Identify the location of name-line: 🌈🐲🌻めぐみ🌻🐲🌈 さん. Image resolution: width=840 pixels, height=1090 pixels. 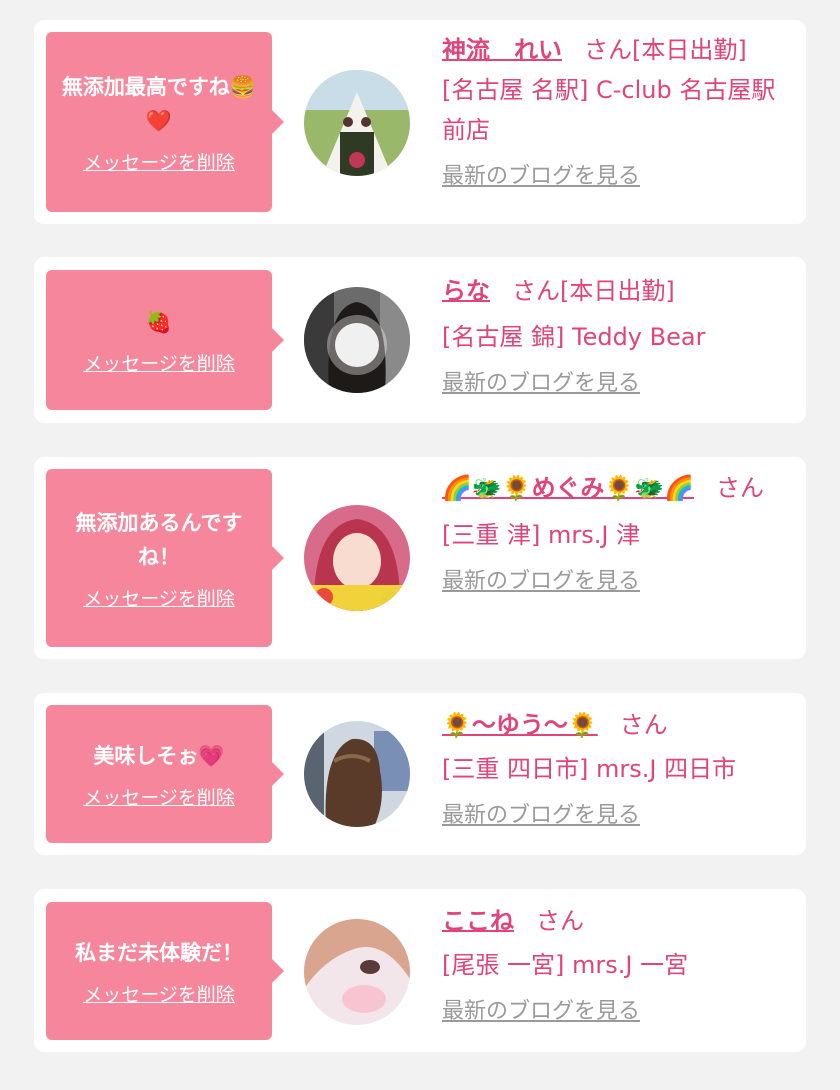
(617, 488).